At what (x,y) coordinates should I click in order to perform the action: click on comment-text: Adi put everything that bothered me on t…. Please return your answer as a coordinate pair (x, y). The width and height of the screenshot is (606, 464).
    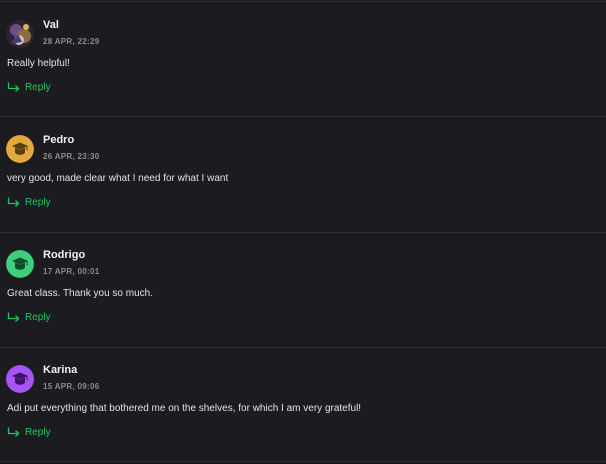
    Looking at the image, I should click on (184, 408).